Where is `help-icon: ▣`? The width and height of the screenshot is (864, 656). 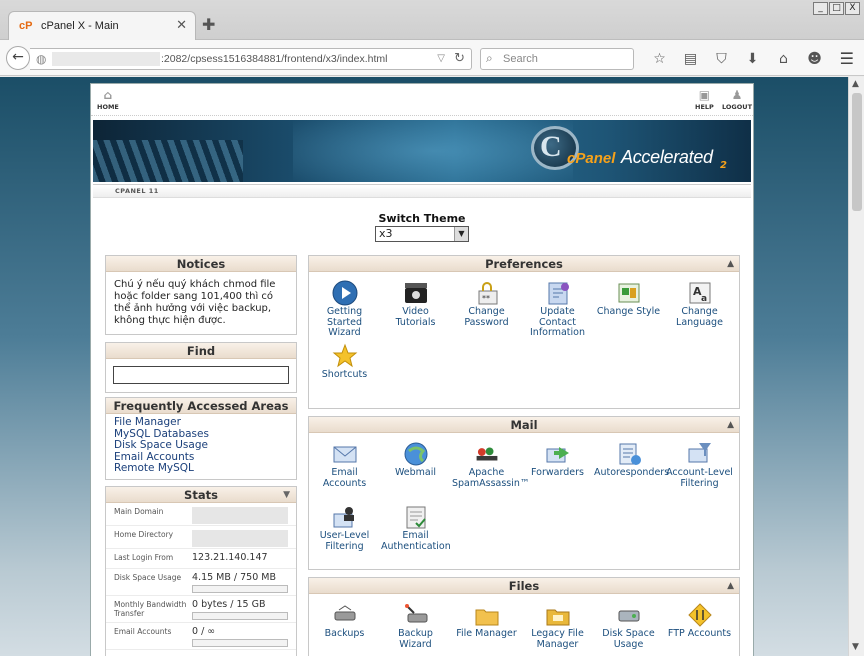 help-icon: ▣ is located at coordinates (704, 95).